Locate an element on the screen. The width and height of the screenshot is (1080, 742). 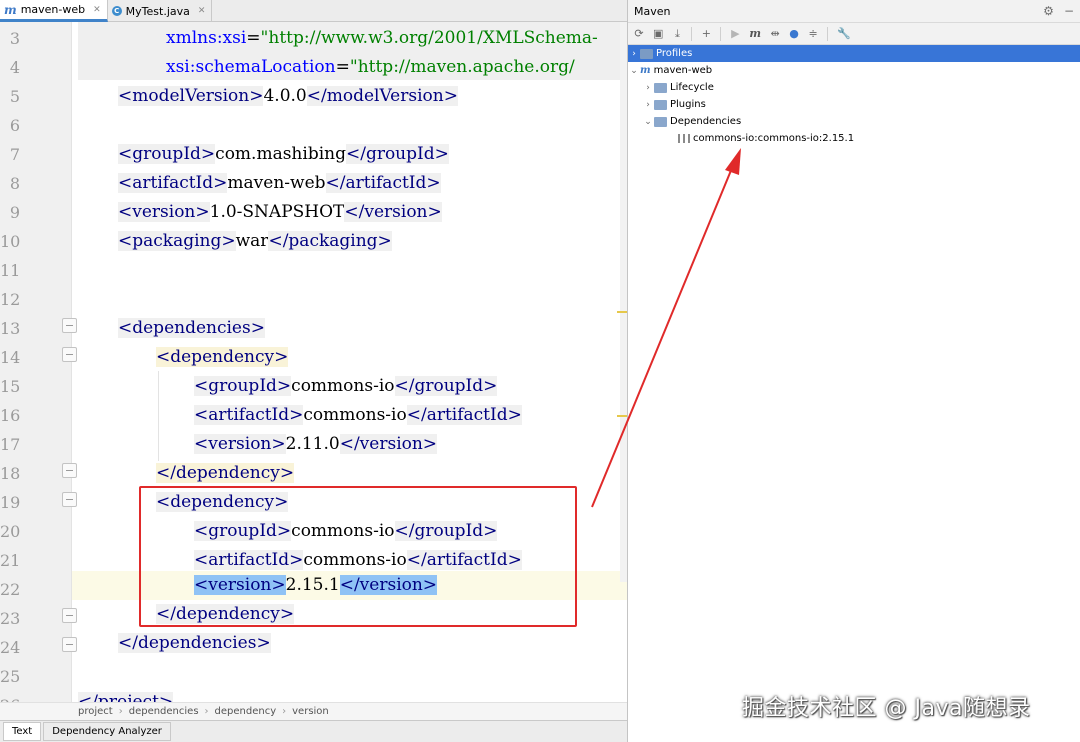
line-number: 12 is located at coordinates (10, 299).